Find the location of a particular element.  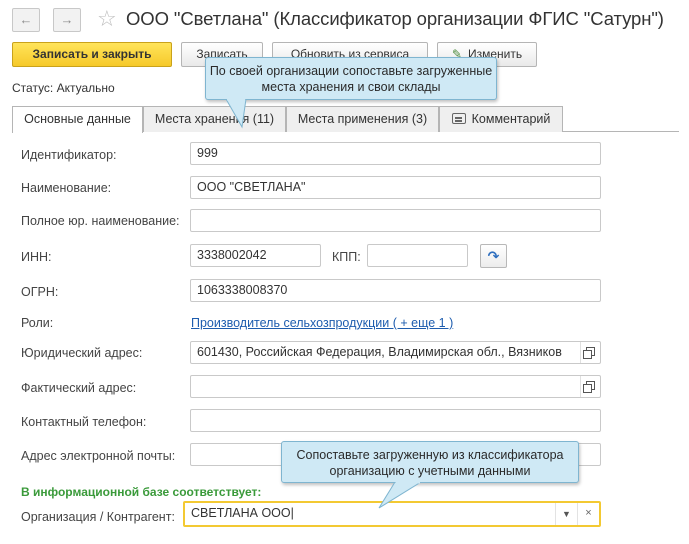

clear-button: × is located at coordinates (588, 514).